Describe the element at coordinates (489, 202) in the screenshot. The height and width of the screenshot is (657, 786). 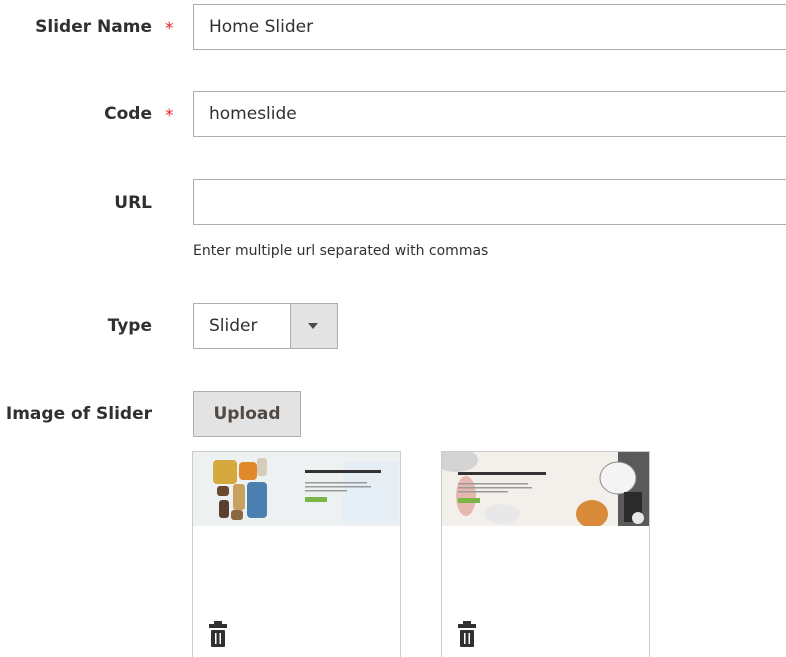
I see `url-input` at that location.